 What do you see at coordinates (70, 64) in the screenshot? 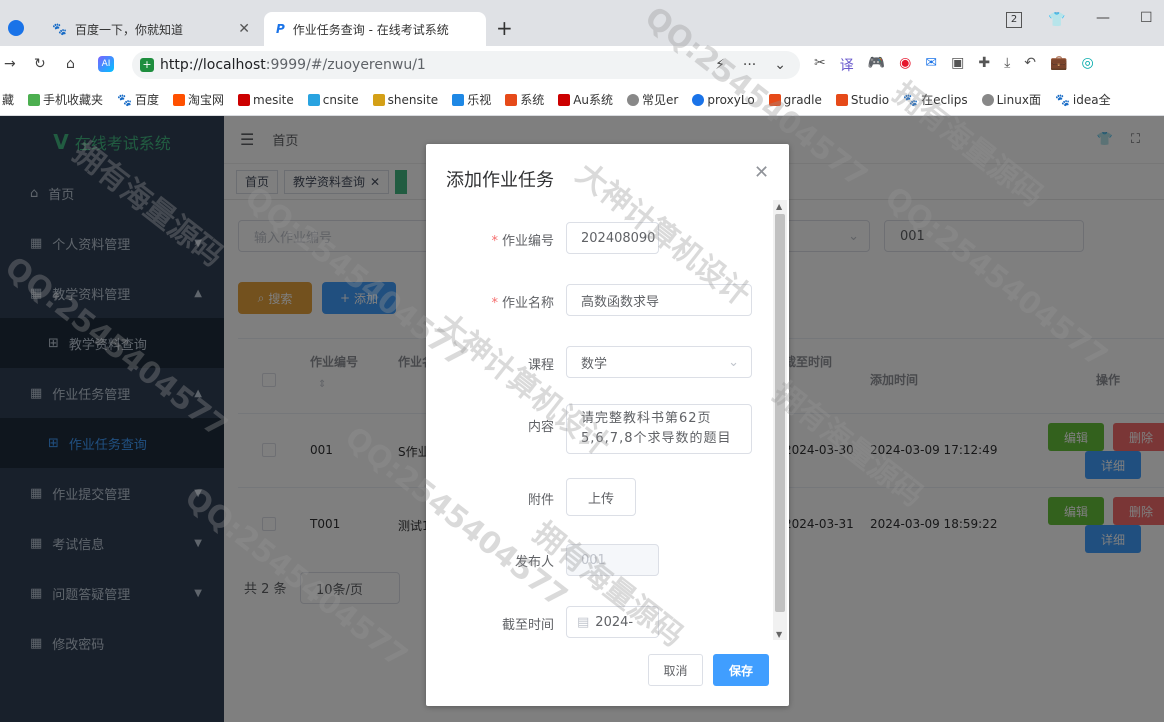
I see `home-icon: ⌂` at bounding box center [70, 64].